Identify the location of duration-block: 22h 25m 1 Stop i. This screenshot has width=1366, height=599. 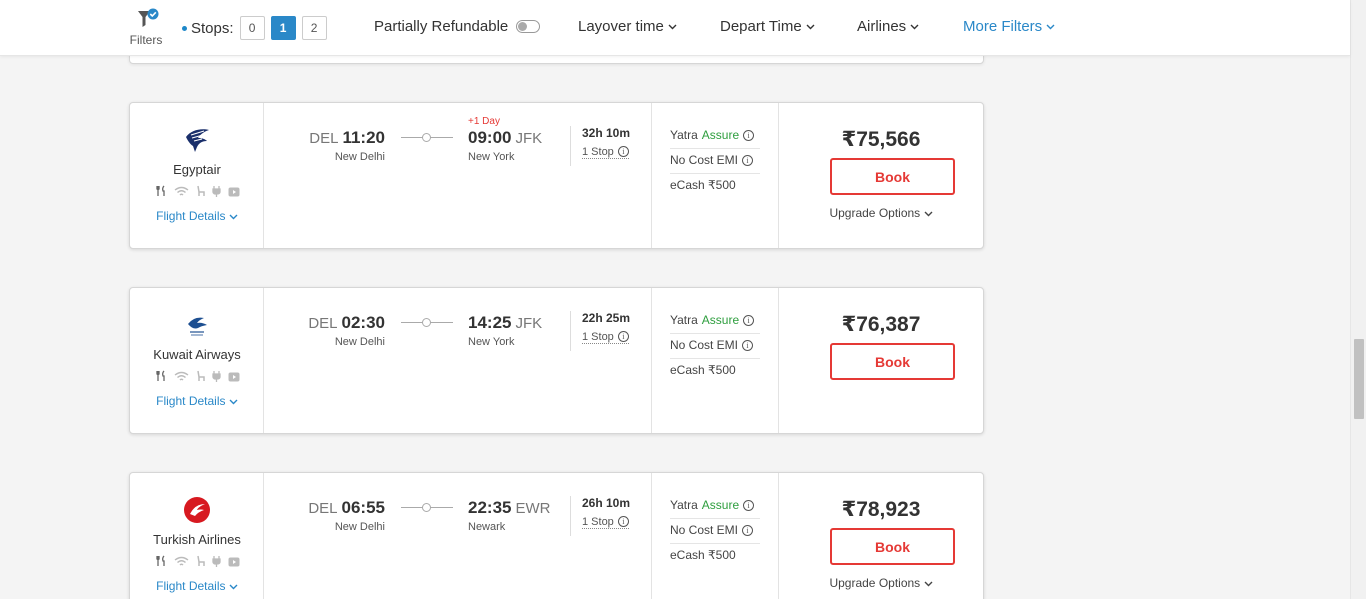
(600, 331).